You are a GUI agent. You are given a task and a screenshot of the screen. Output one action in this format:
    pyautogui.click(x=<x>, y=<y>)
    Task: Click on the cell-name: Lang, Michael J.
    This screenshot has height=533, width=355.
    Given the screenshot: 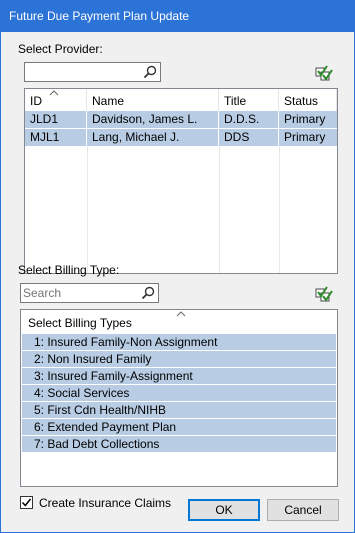 What is the action you would take?
    pyautogui.click(x=153, y=137)
    